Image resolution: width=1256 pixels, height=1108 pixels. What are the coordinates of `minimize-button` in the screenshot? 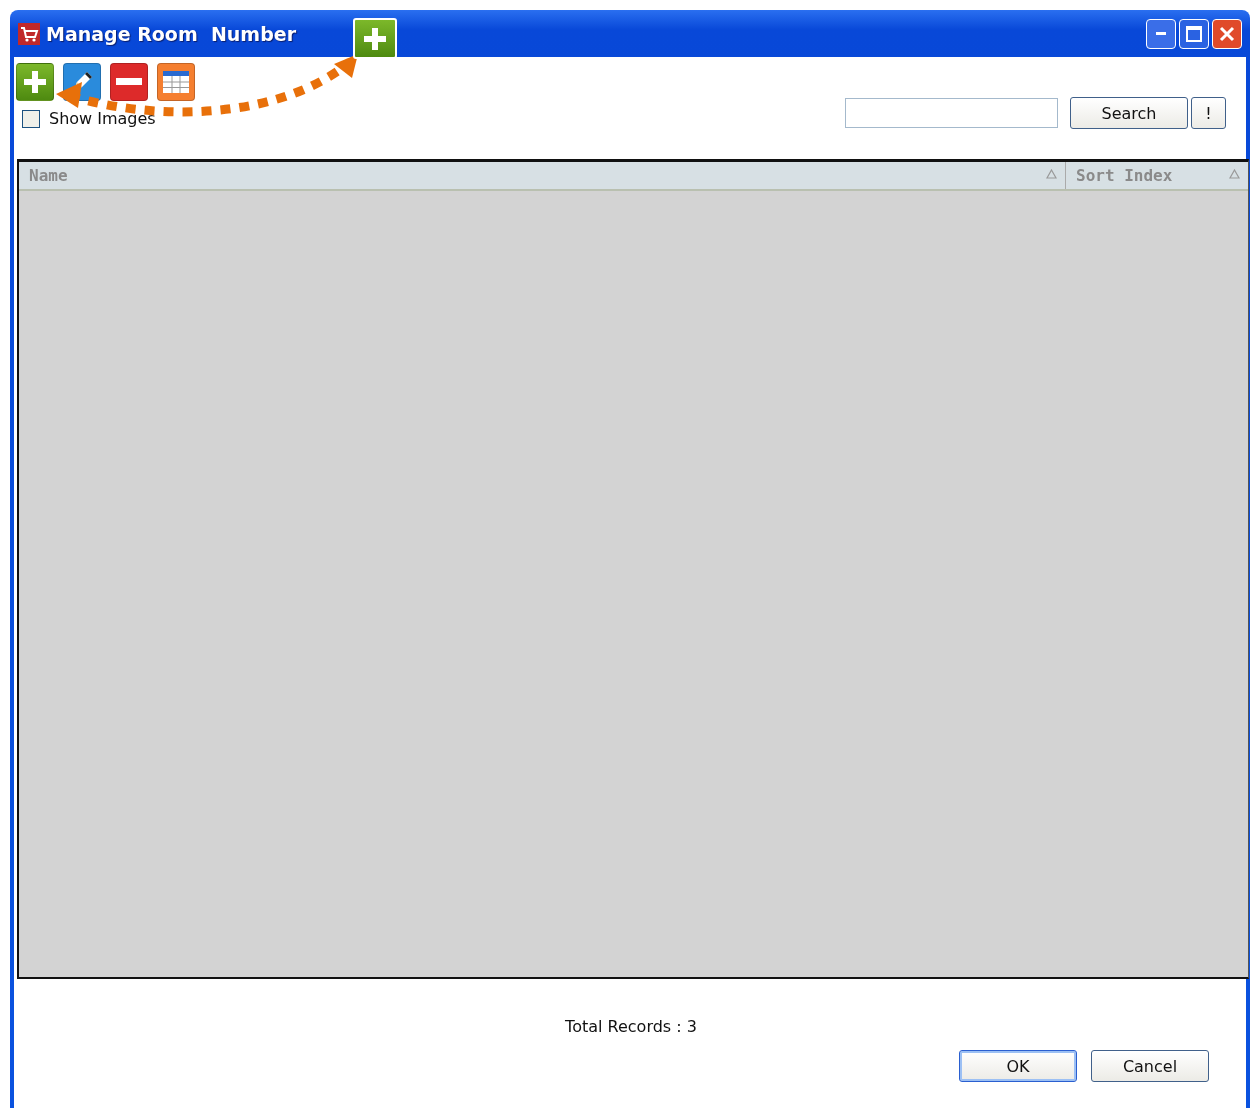 It's located at (1161, 33).